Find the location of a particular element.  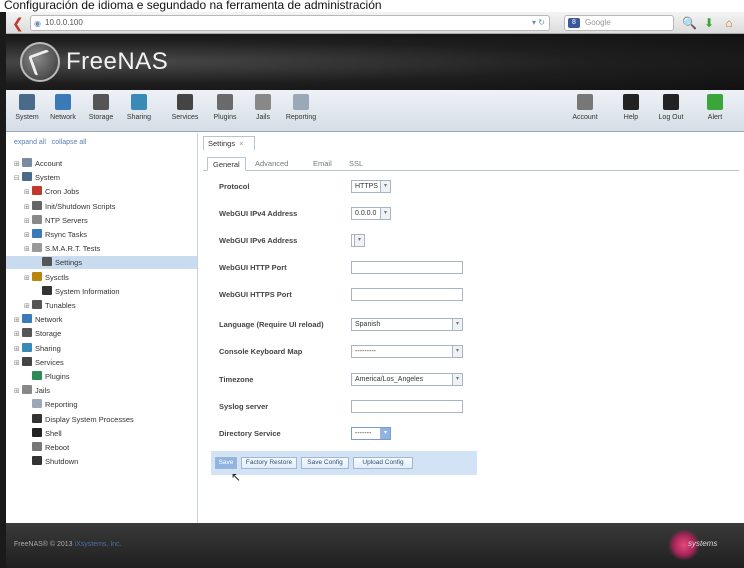

language-require-ui-reload-select: Spanish ▾ is located at coordinates (407, 324).